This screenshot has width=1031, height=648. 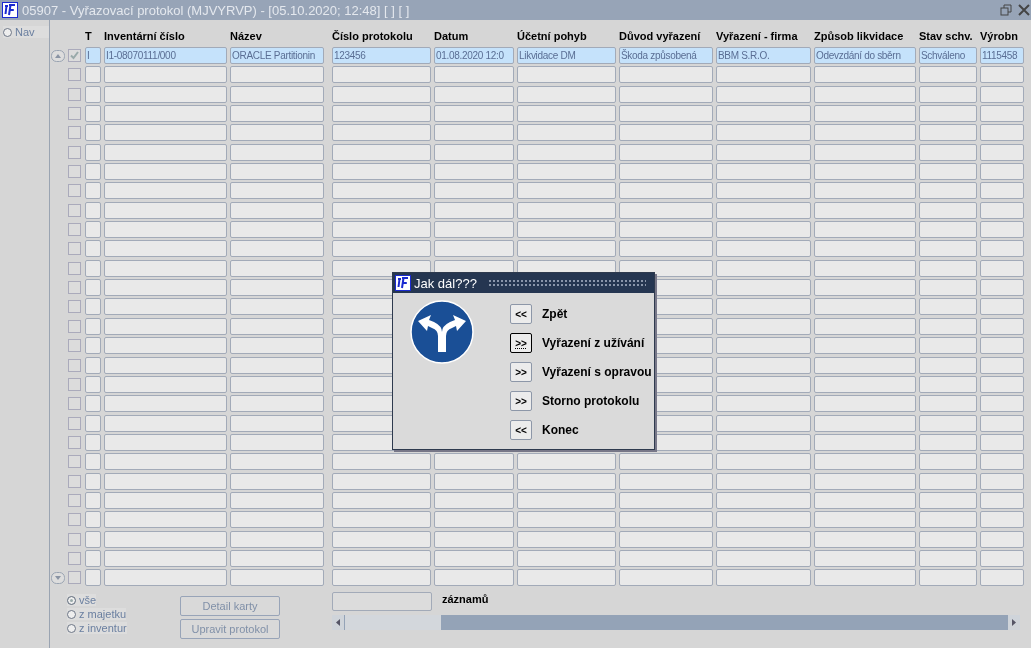 What do you see at coordinates (1002, 55) in the screenshot?
I see `table-cell: 1115458` at bounding box center [1002, 55].